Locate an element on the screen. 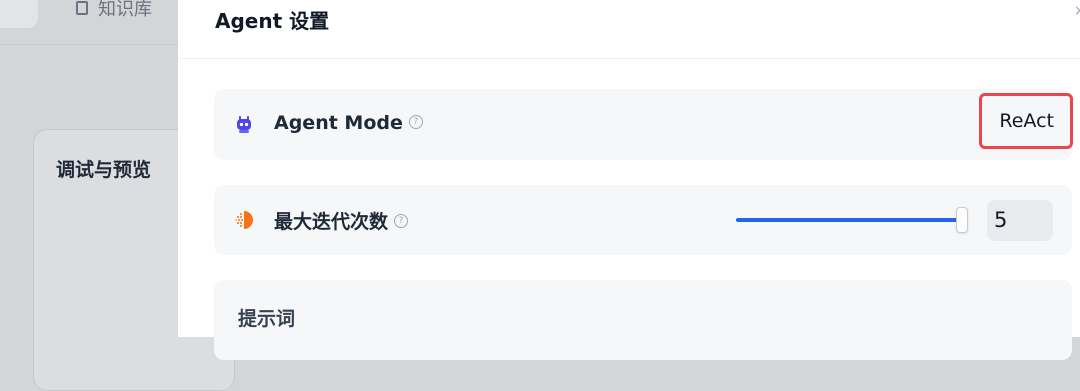 The width and height of the screenshot is (1080, 391). max-iterations-input: 5 is located at coordinates (1020, 220).